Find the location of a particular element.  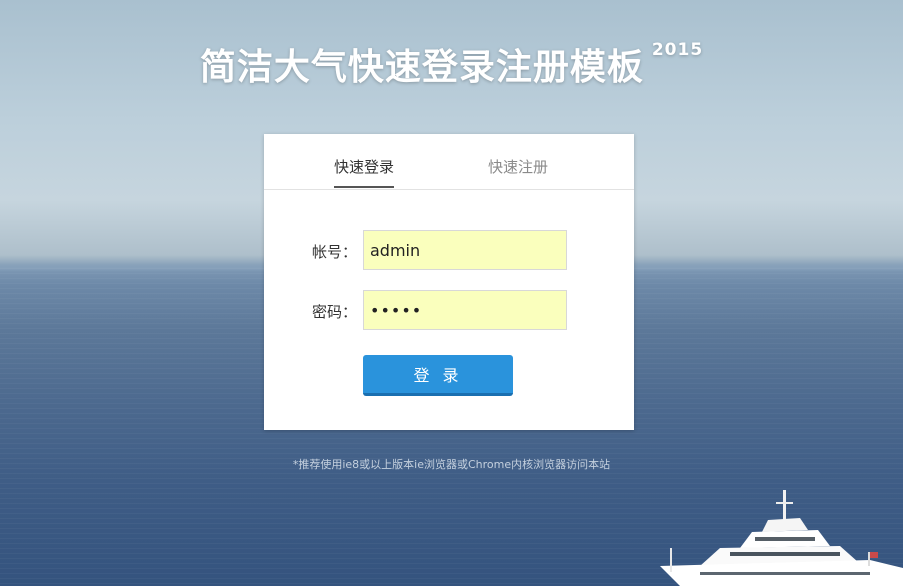

username-label: 帐号： is located at coordinates (335, 252).